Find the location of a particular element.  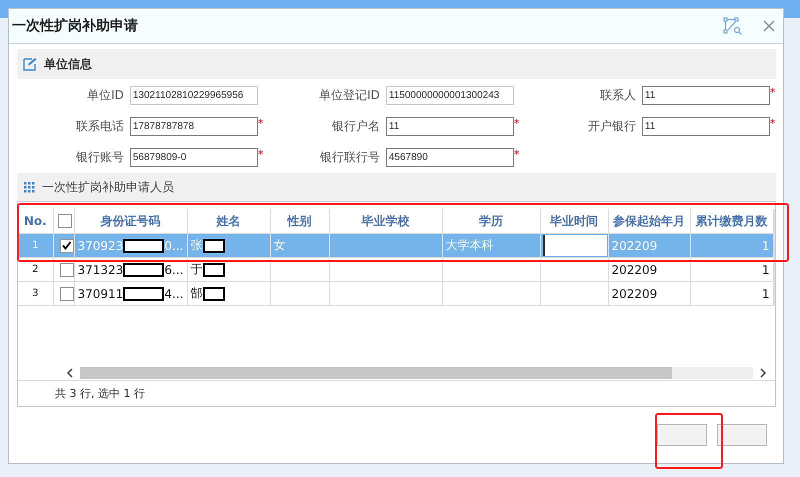

section-title: 一次性扩岗补助申请人员 is located at coordinates (108, 187).